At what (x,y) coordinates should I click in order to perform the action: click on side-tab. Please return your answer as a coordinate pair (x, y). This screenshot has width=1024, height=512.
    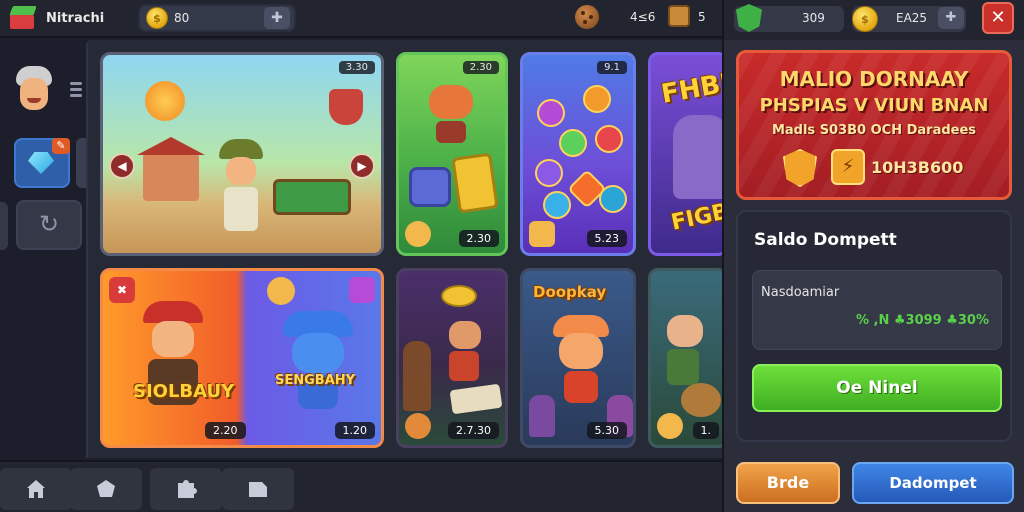
    Looking at the image, I should click on (81, 163).